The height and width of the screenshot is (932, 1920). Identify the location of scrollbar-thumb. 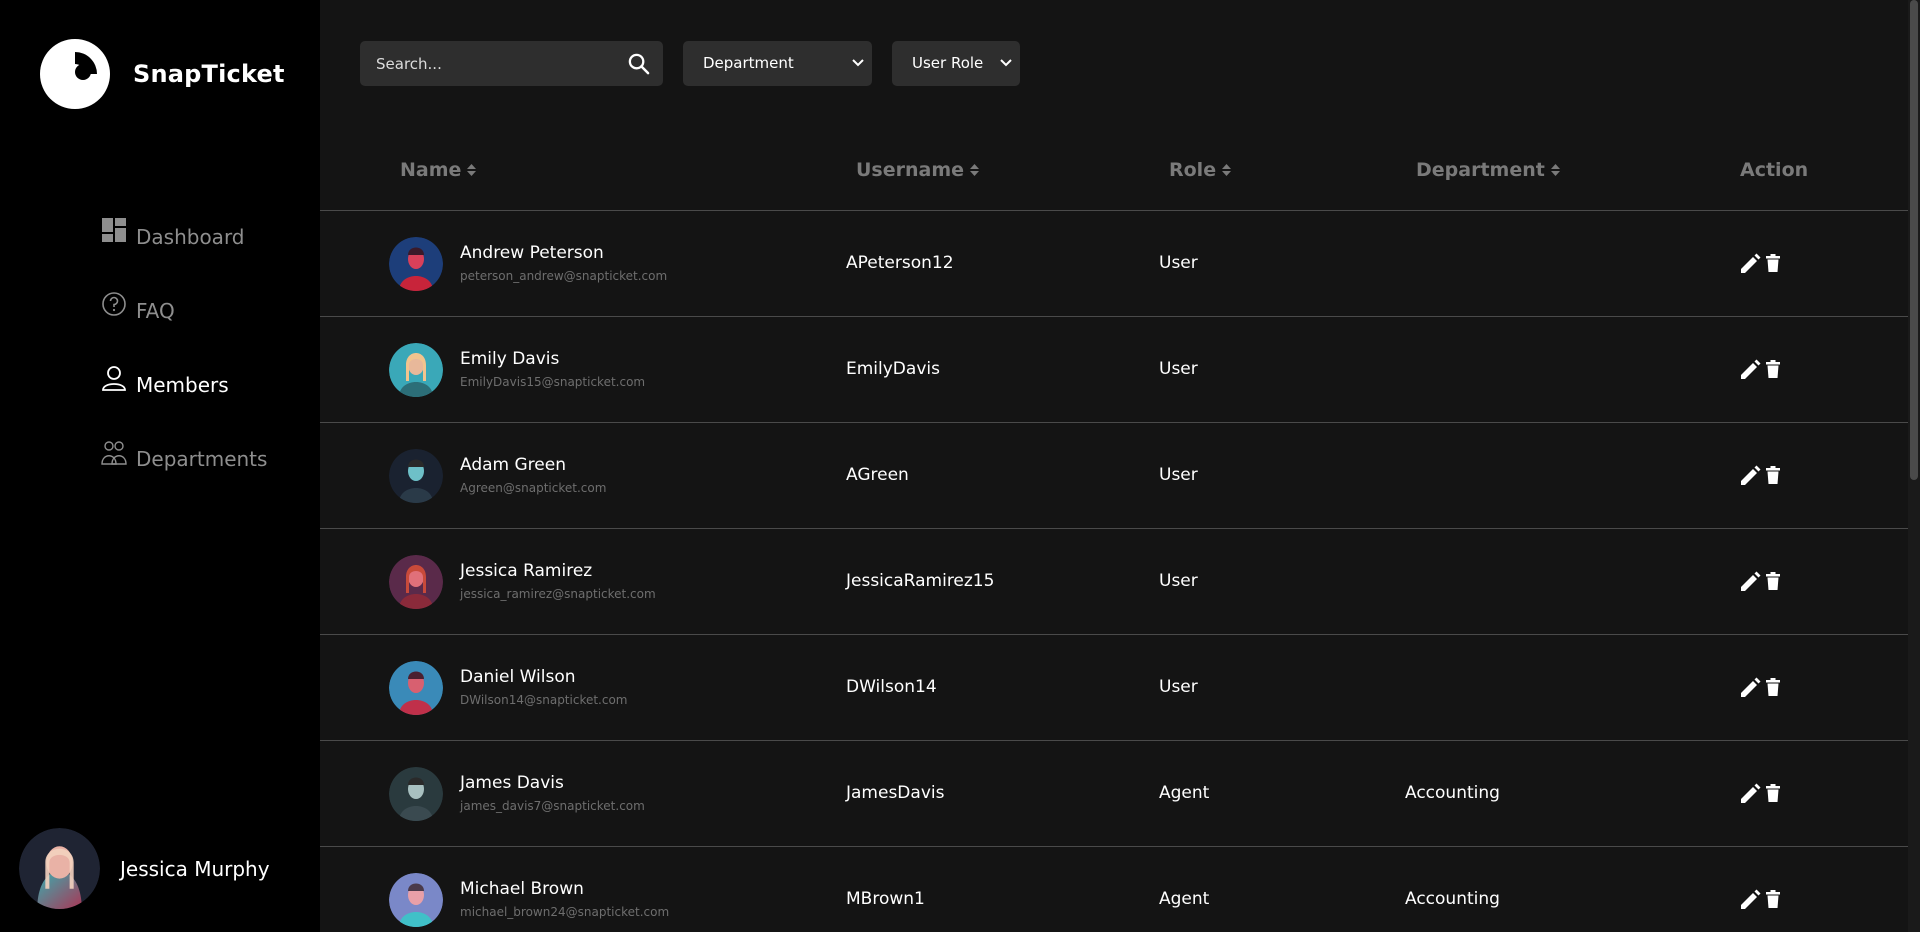
(1914, 240).